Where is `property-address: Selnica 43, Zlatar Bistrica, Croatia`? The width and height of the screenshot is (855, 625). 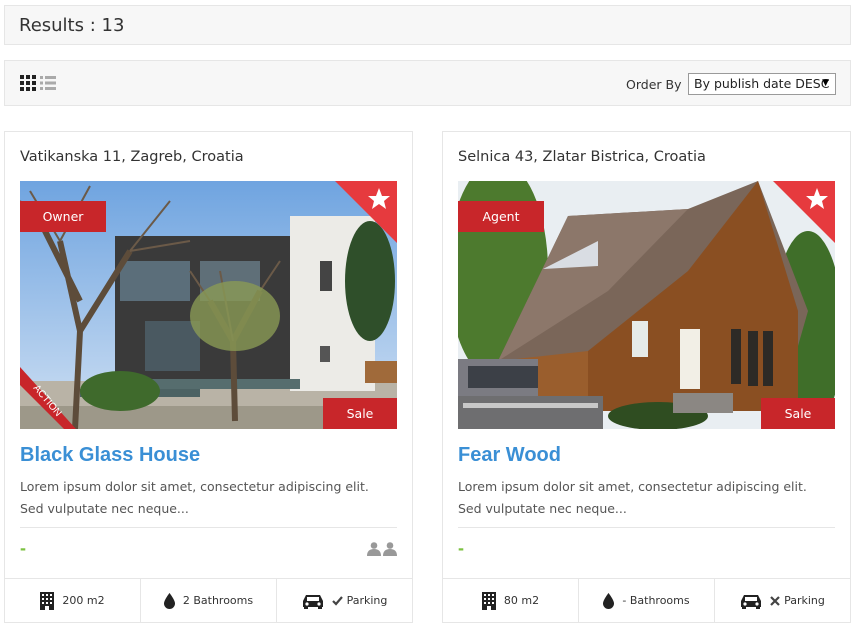 property-address: Selnica 43, Zlatar Bistrica, Croatia is located at coordinates (582, 157).